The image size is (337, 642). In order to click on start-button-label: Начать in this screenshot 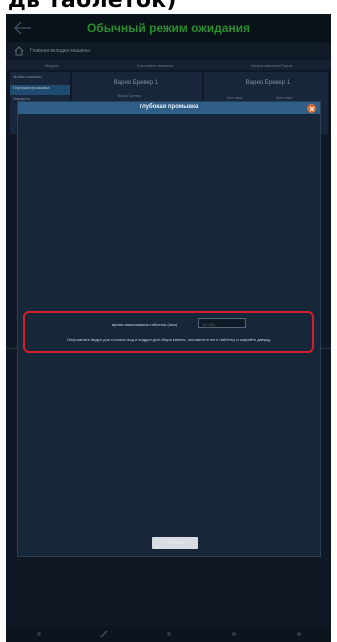, I will do `click(175, 543)`.